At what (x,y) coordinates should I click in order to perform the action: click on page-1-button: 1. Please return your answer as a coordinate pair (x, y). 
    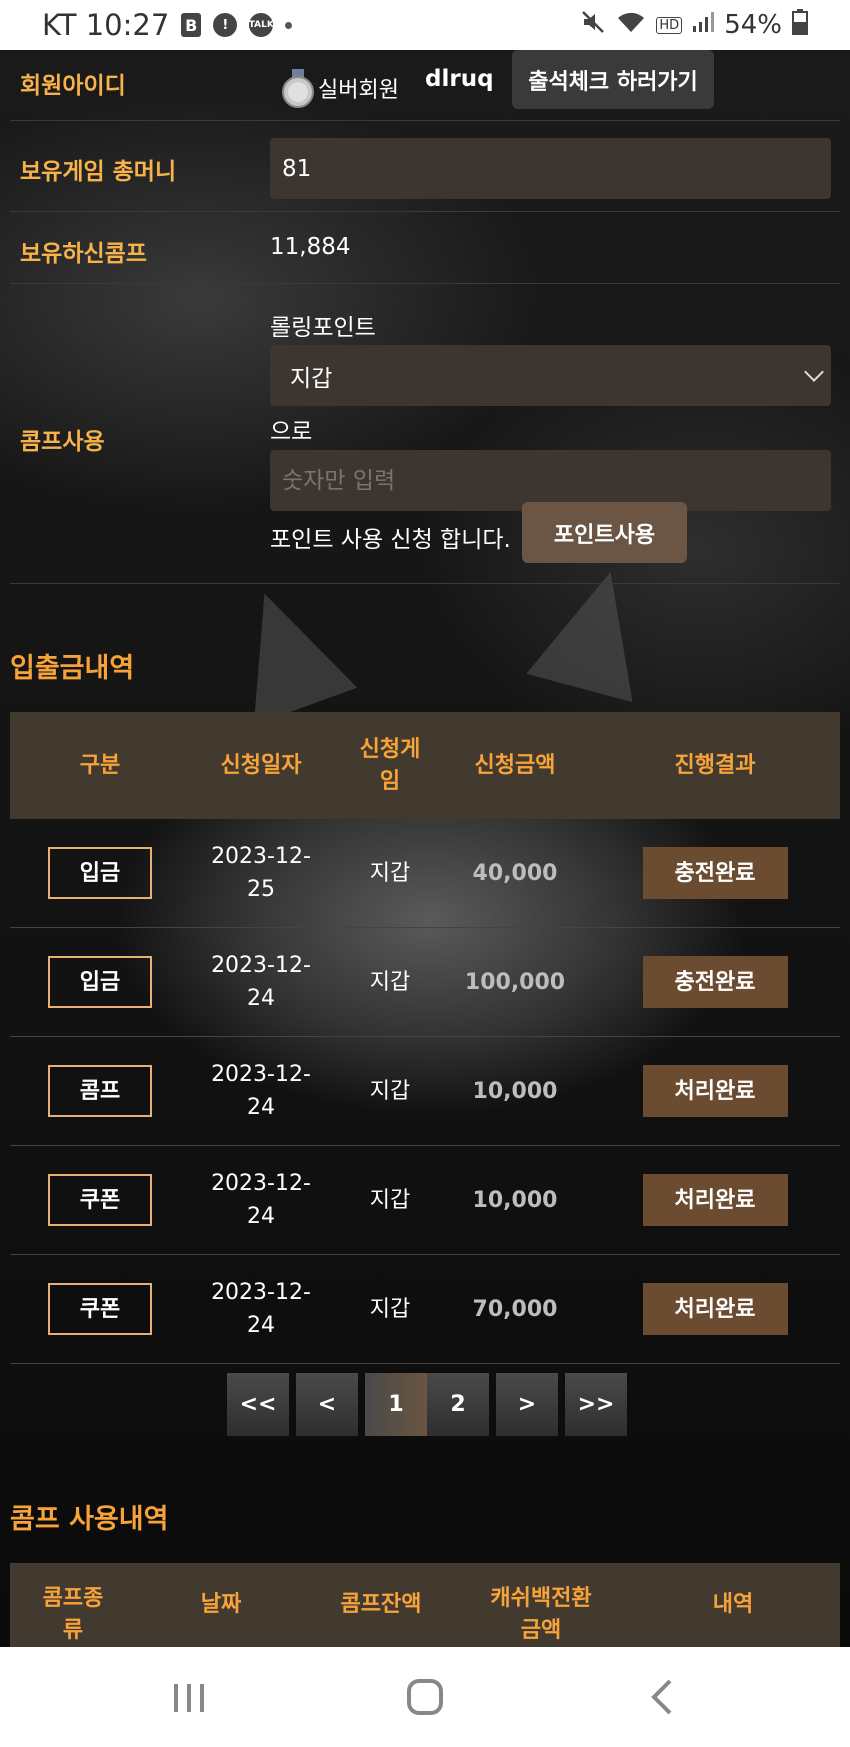
    Looking at the image, I should click on (396, 1404).